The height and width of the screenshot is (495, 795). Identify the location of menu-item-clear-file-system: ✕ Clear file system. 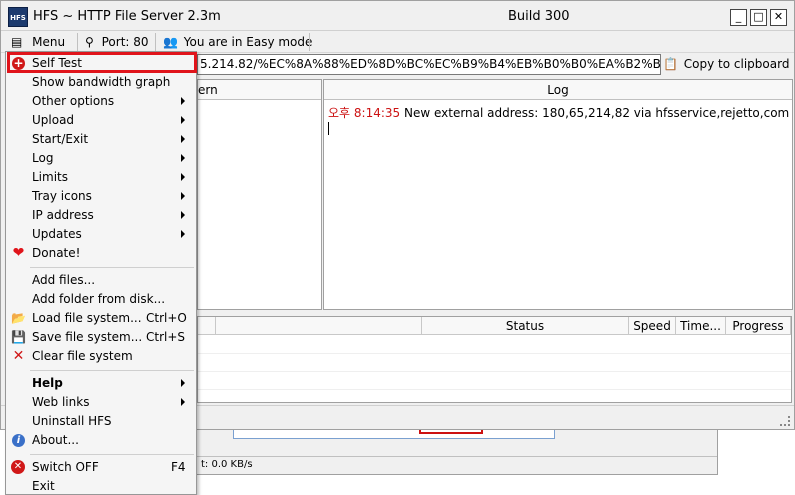
(101, 356).